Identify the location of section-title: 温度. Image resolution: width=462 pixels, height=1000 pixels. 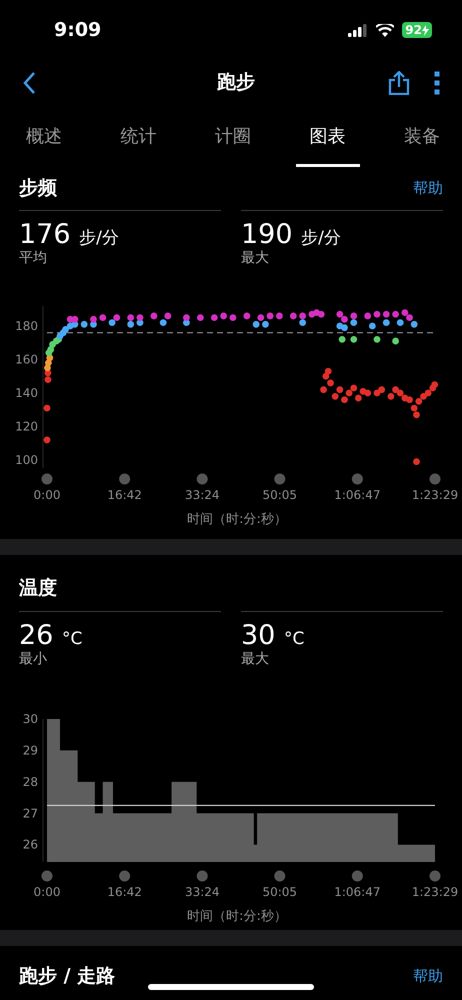
(38, 588).